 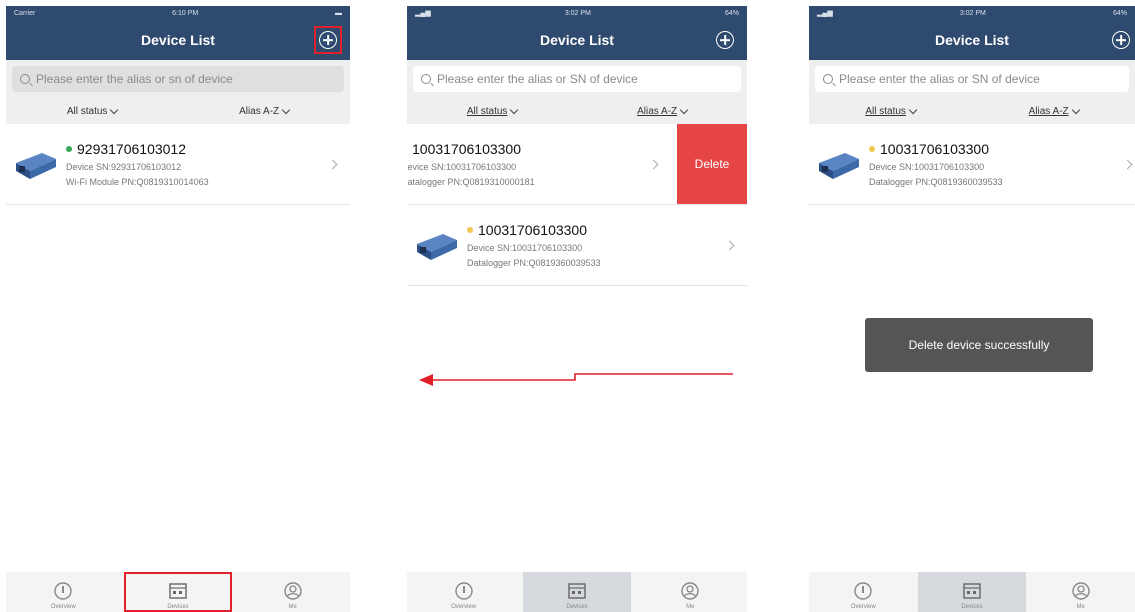 What do you see at coordinates (338, 13) in the screenshot?
I see `battery-icon: ▬` at bounding box center [338, 13].